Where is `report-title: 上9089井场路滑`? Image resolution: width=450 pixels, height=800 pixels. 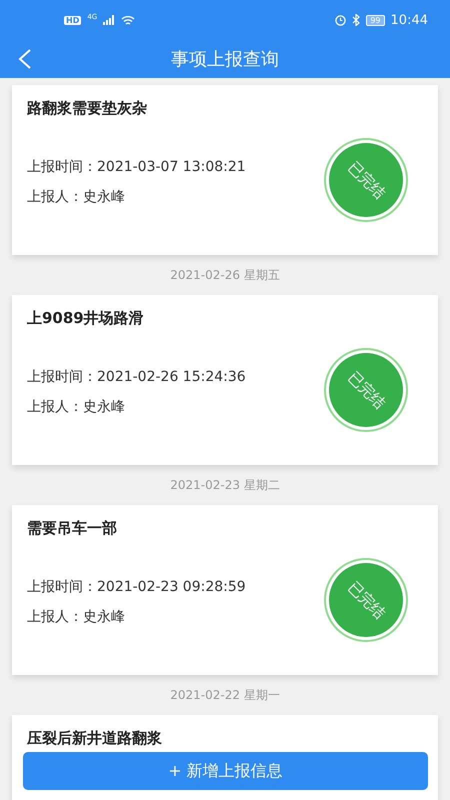 report-title: 上9089井场路滑 is located at coordinates (86, 318).